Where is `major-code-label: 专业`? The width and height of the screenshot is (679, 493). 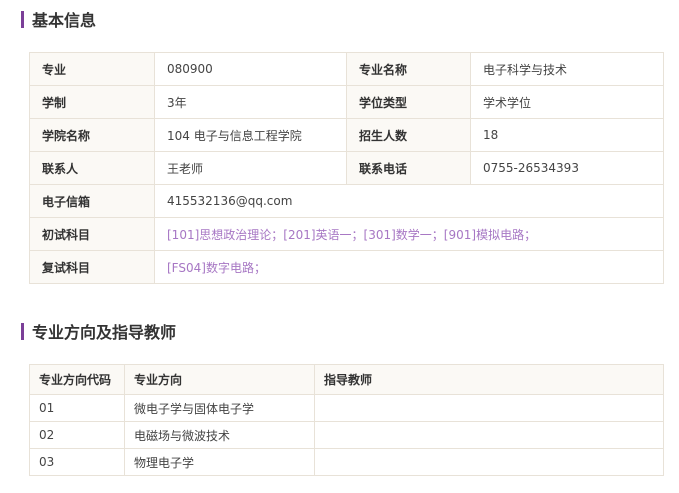
major-code-label: 专业 is located at coordinates (92, 69).